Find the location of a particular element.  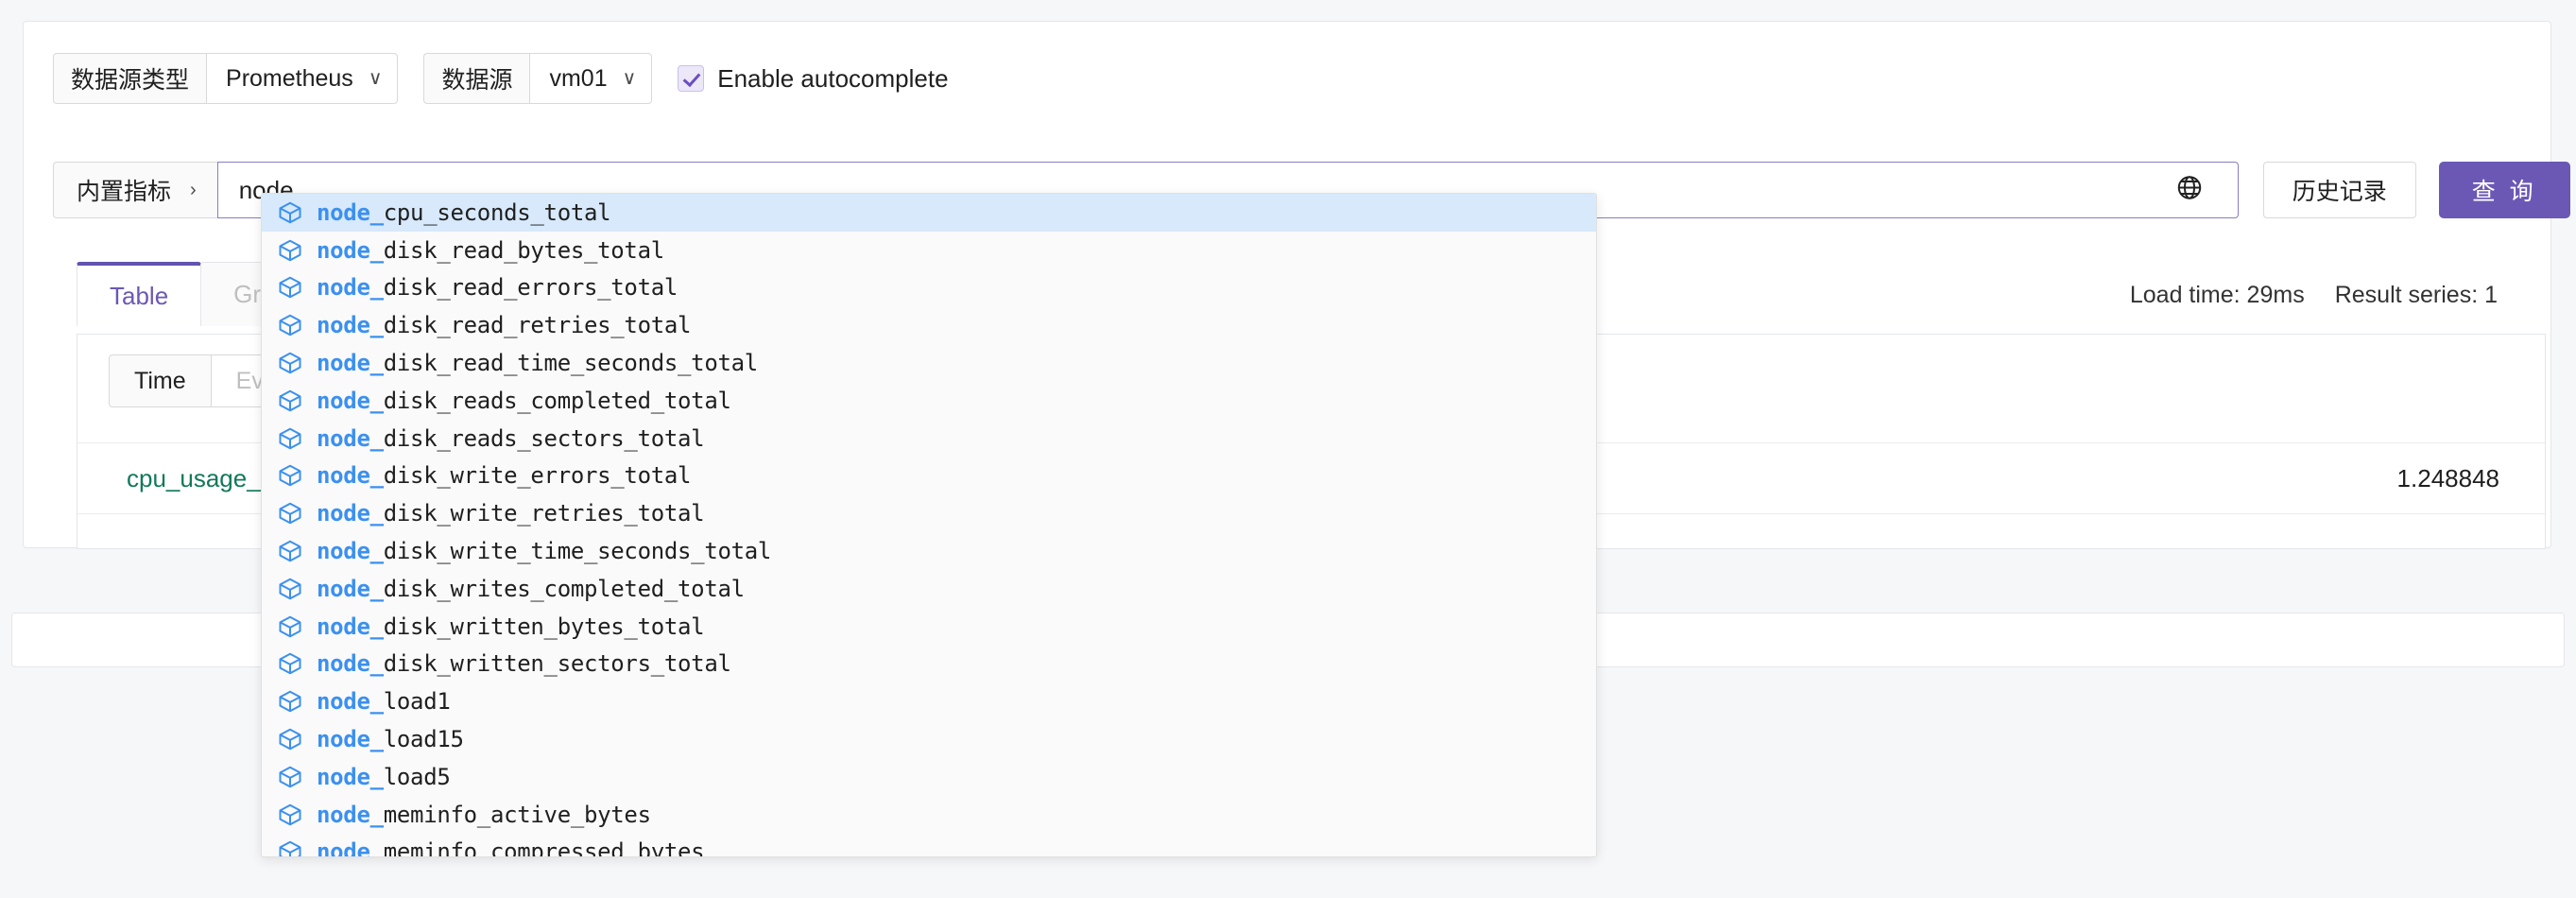

chevron-right-icon: › is located at coordinates (193, 190).